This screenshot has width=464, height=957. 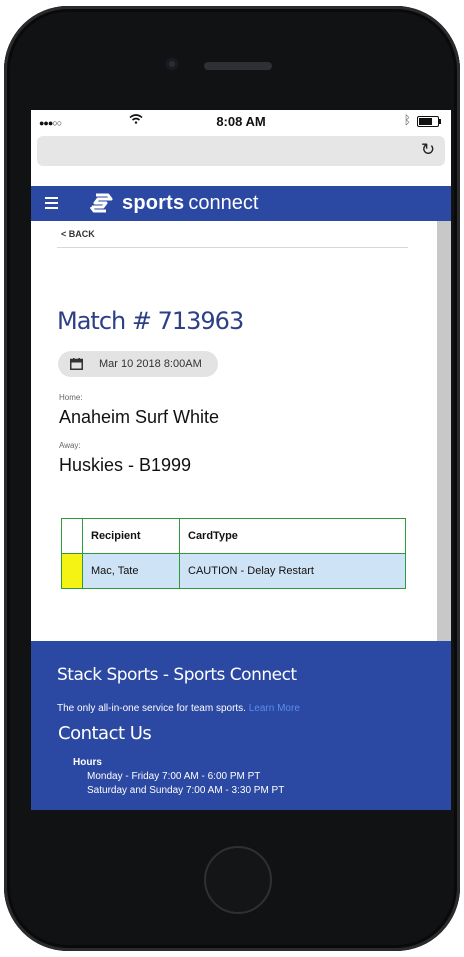 I want to click on logo-text-bold: sports, so click(x=153, y=202).